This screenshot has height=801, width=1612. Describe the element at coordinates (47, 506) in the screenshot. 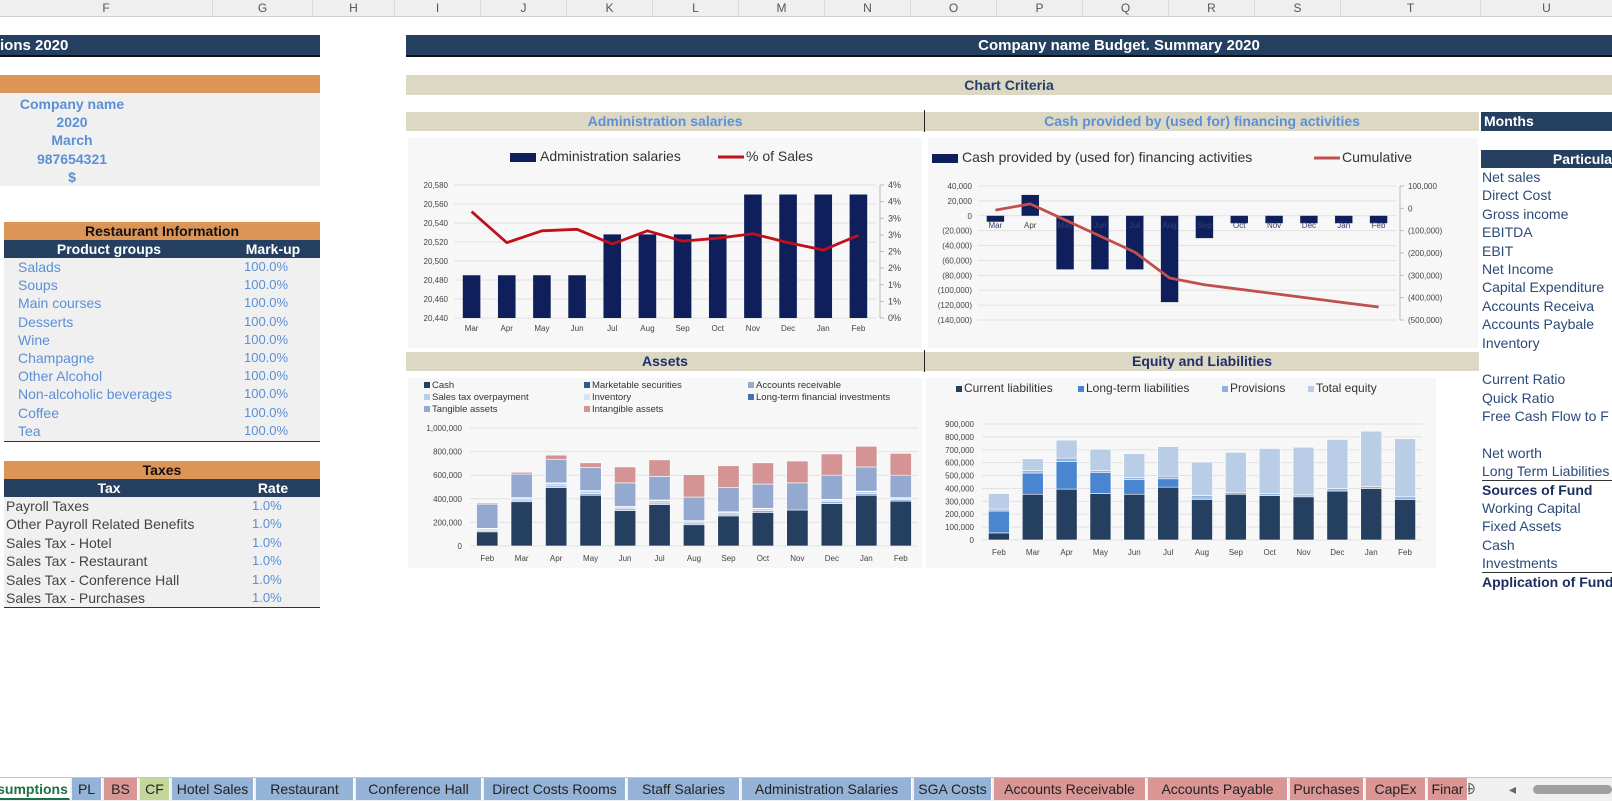

I see `tax-name: Payroll Taxes` at that location.